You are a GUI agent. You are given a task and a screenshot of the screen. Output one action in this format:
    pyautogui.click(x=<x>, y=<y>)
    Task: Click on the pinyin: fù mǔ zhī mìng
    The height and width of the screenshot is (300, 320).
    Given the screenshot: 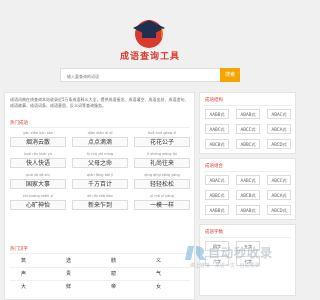 What is the action you would take?
    pyautogui.click(x=100, y=154)
    